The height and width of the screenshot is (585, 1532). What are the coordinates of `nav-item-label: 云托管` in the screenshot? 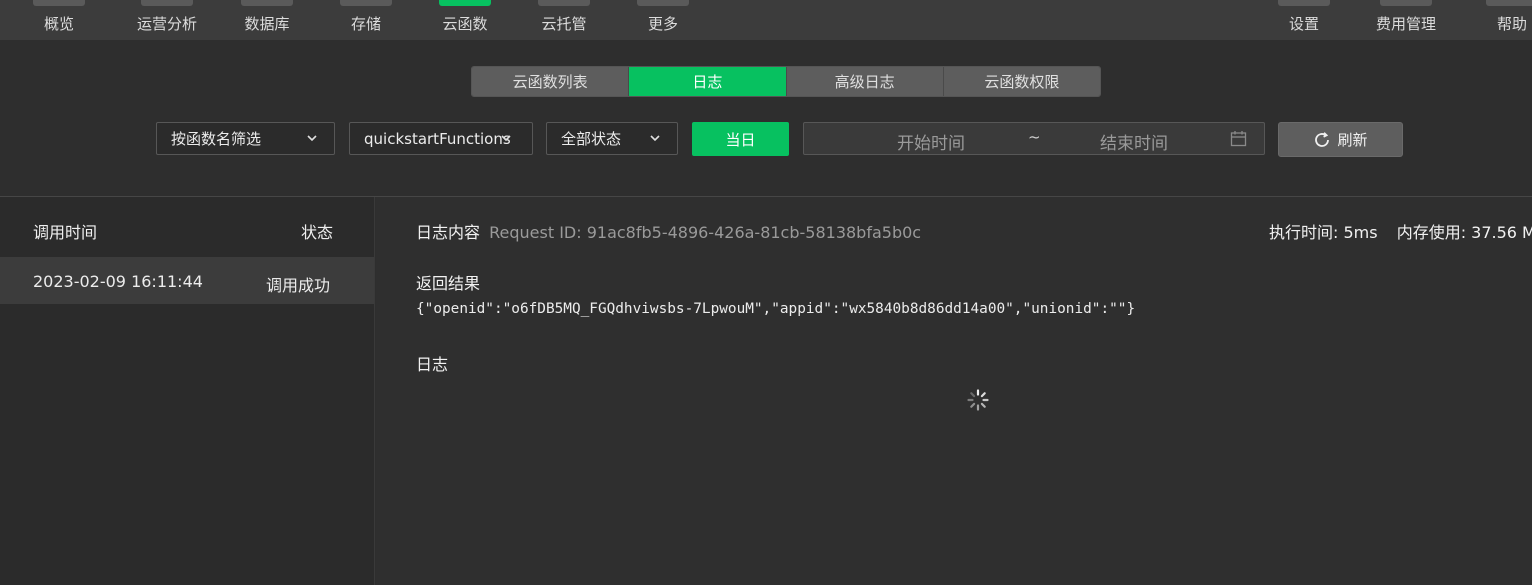 It's located at (564, 24).